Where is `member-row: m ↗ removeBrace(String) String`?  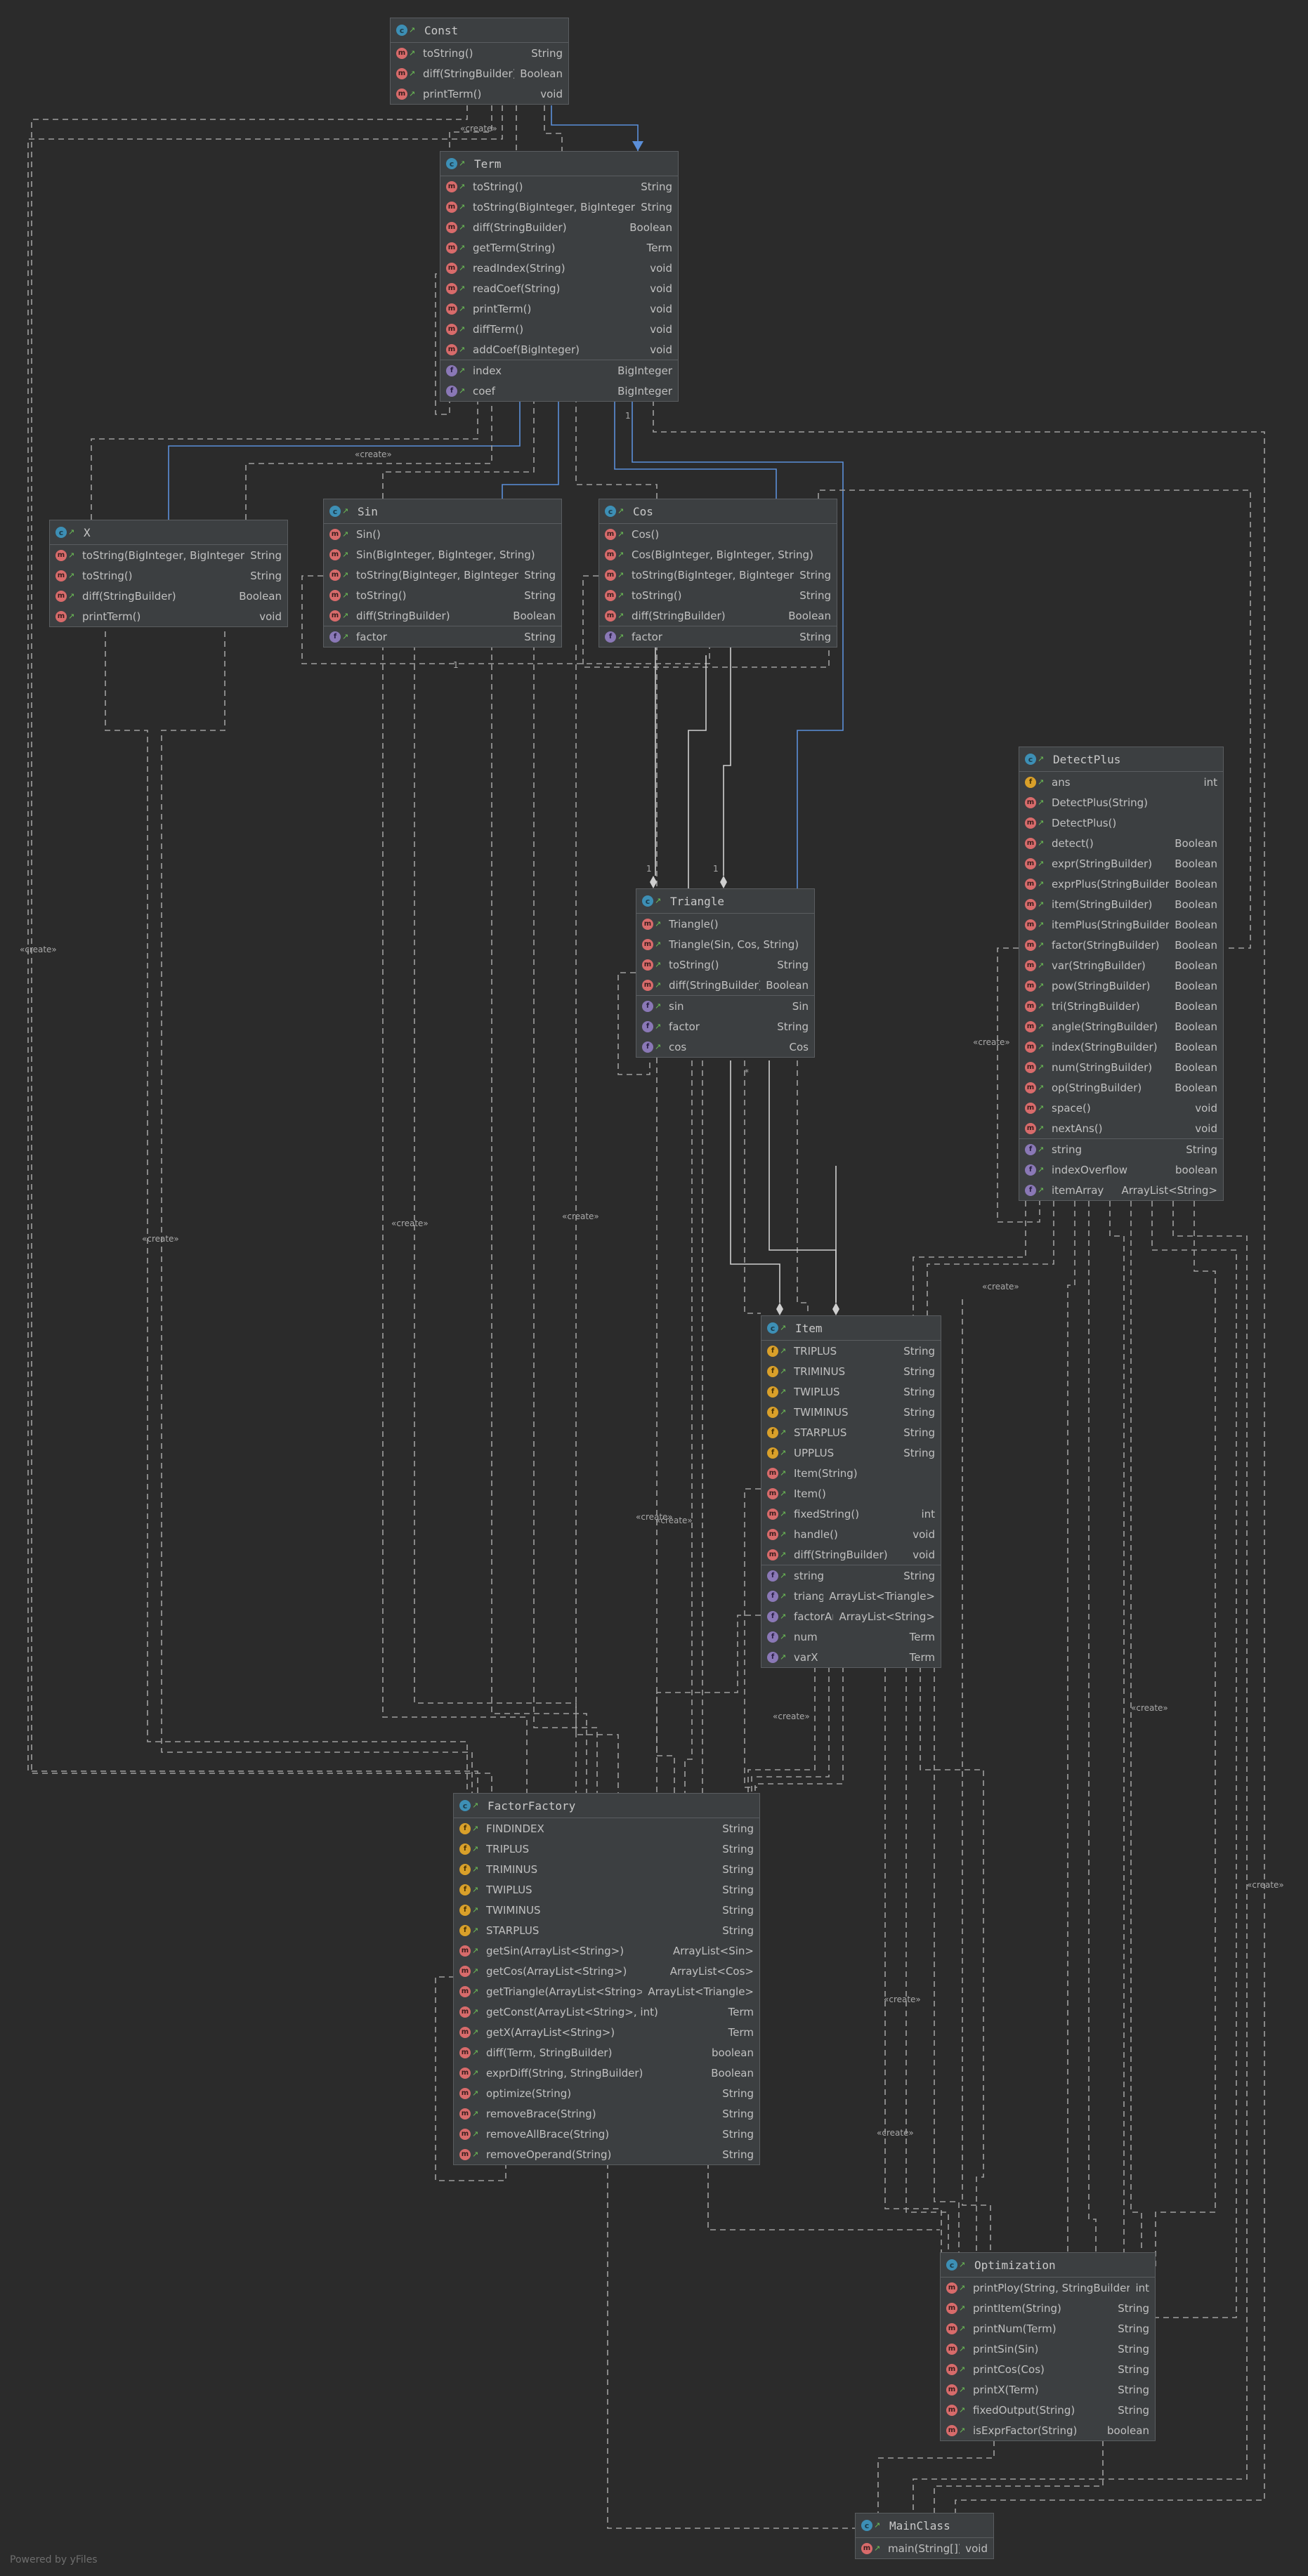 member-row: m ↗ removeBrace(String) String is located at coordinates (606, 2113).